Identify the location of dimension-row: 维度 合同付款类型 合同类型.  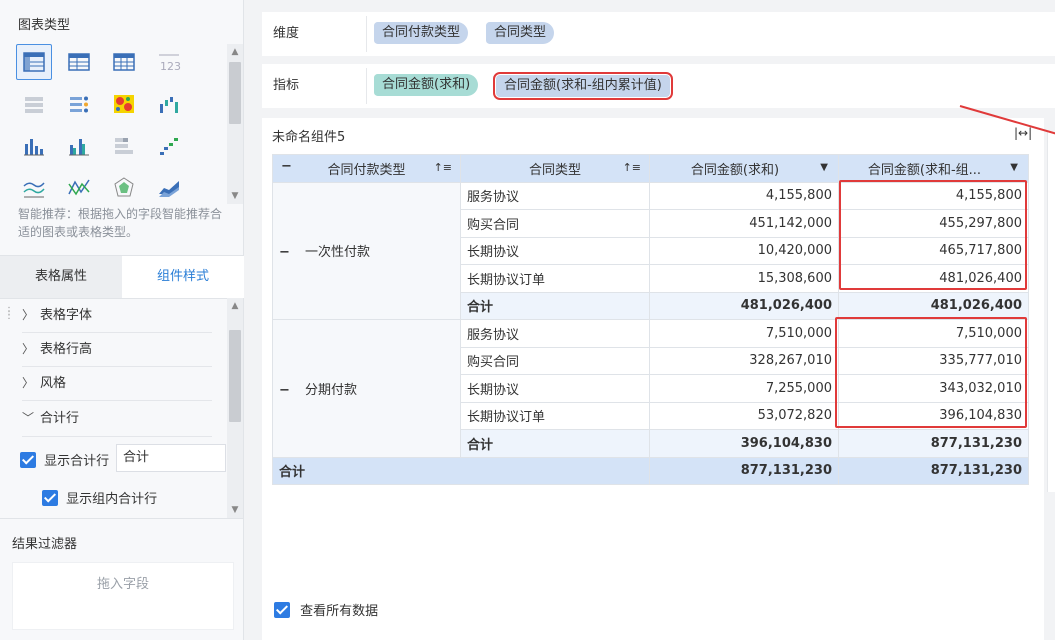
(658, 34).